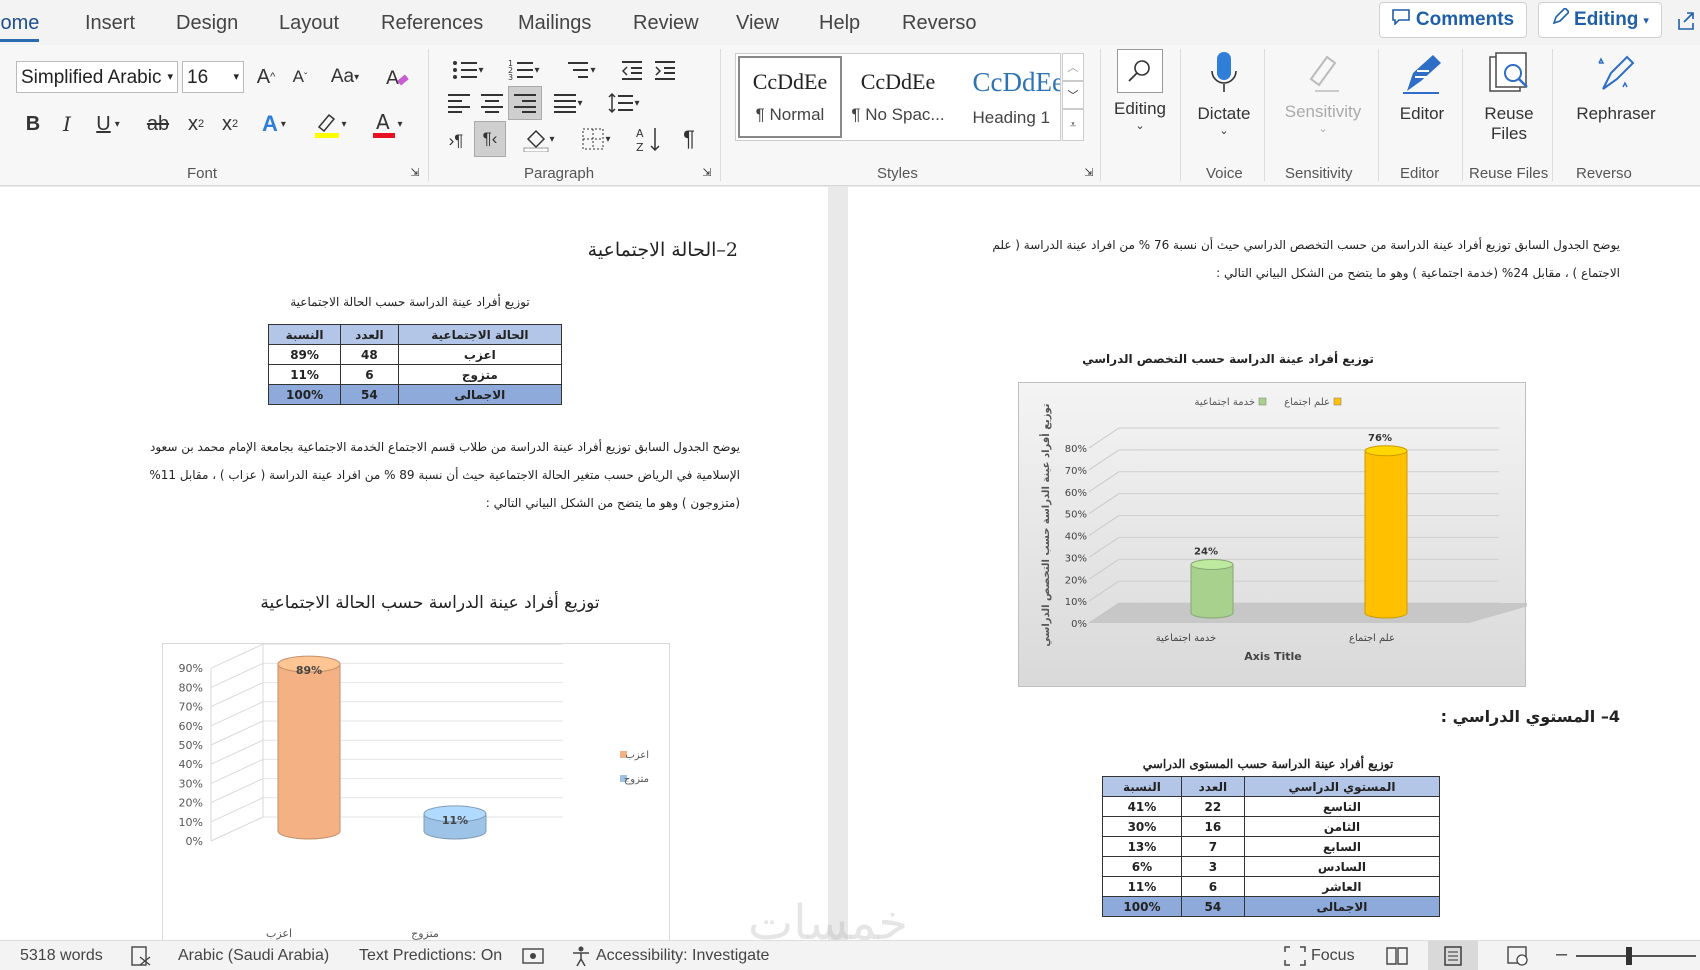 The image size is (1700, 970). Describe the element at coordinates (790, 97) in the screenshot. I see `style-normal: CcDdEe ¶ Normal` at that location.